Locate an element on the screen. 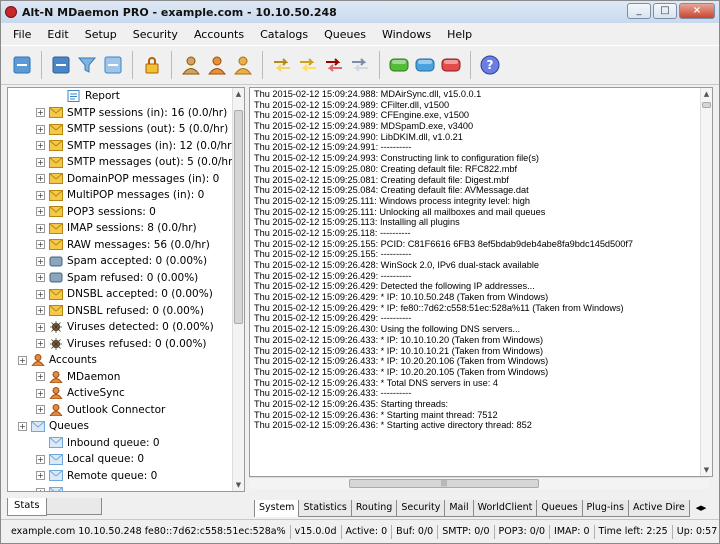 The width and height of the screenshot is (720, 544). minimize-button: _ is located at coordinates (639, 11).